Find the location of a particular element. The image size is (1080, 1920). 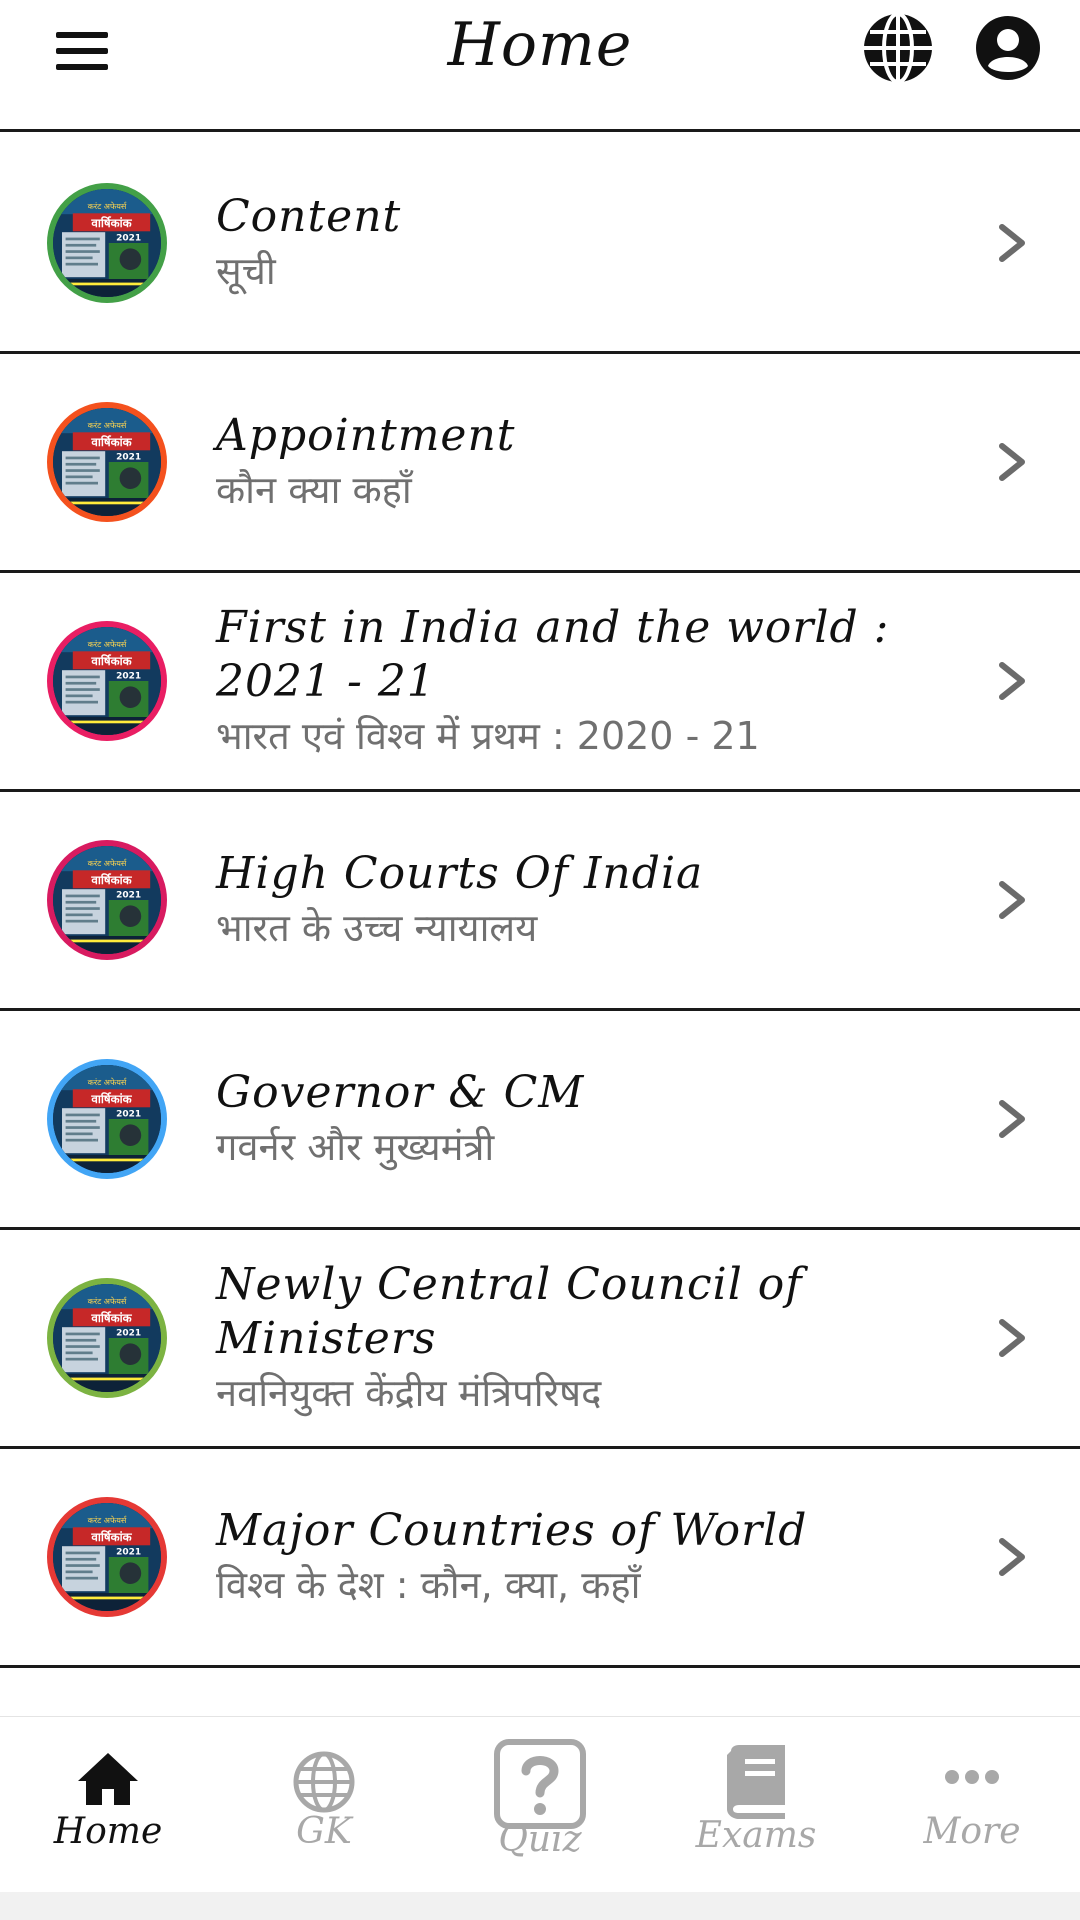

app-header: Home is located at coordinates (540, 66).